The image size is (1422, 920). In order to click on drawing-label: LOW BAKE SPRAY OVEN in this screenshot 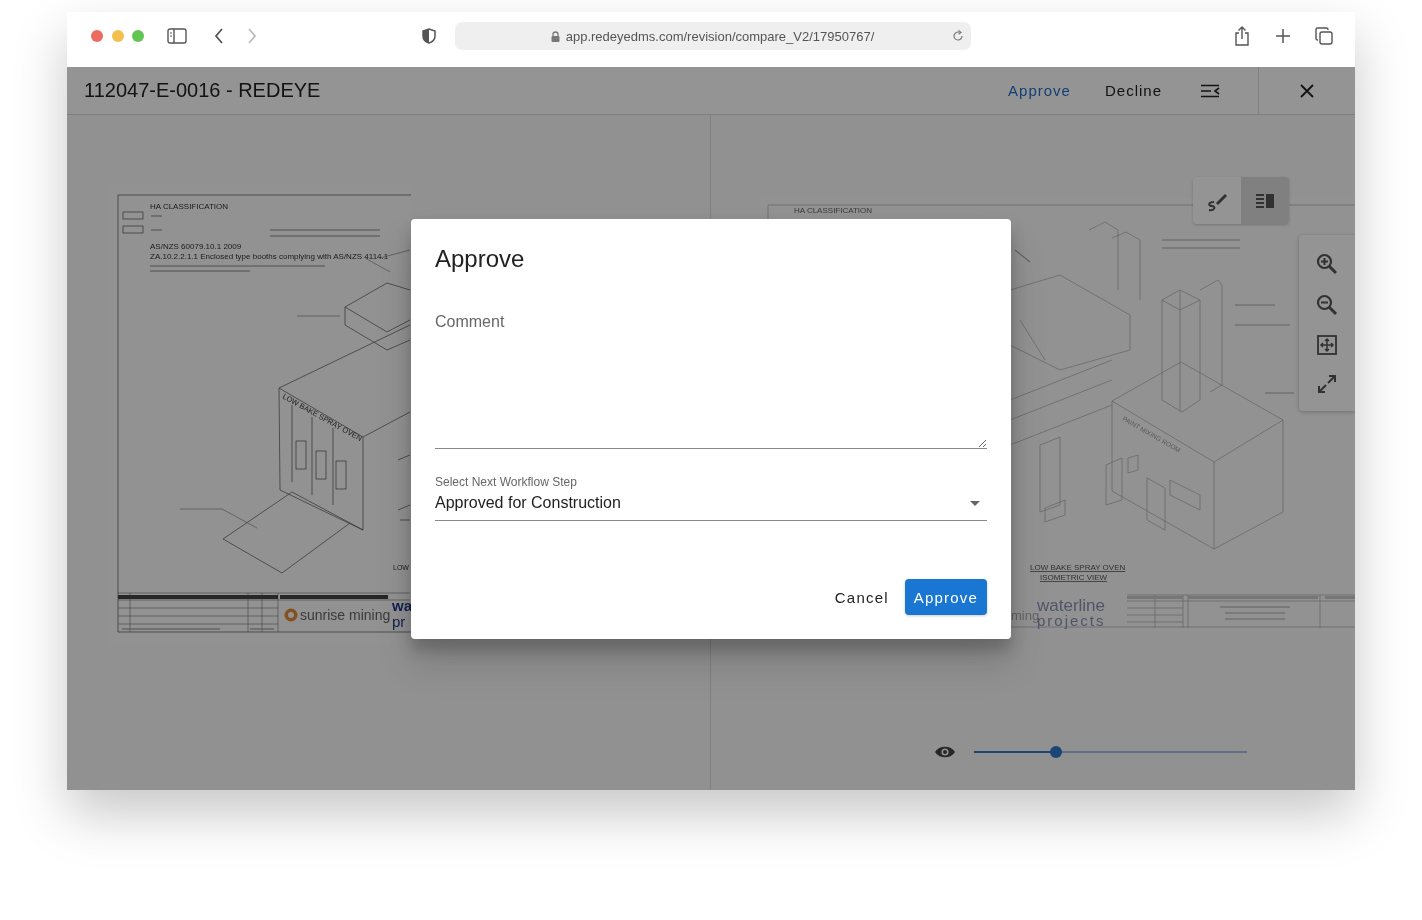, I will do `click(1078, 567)`.